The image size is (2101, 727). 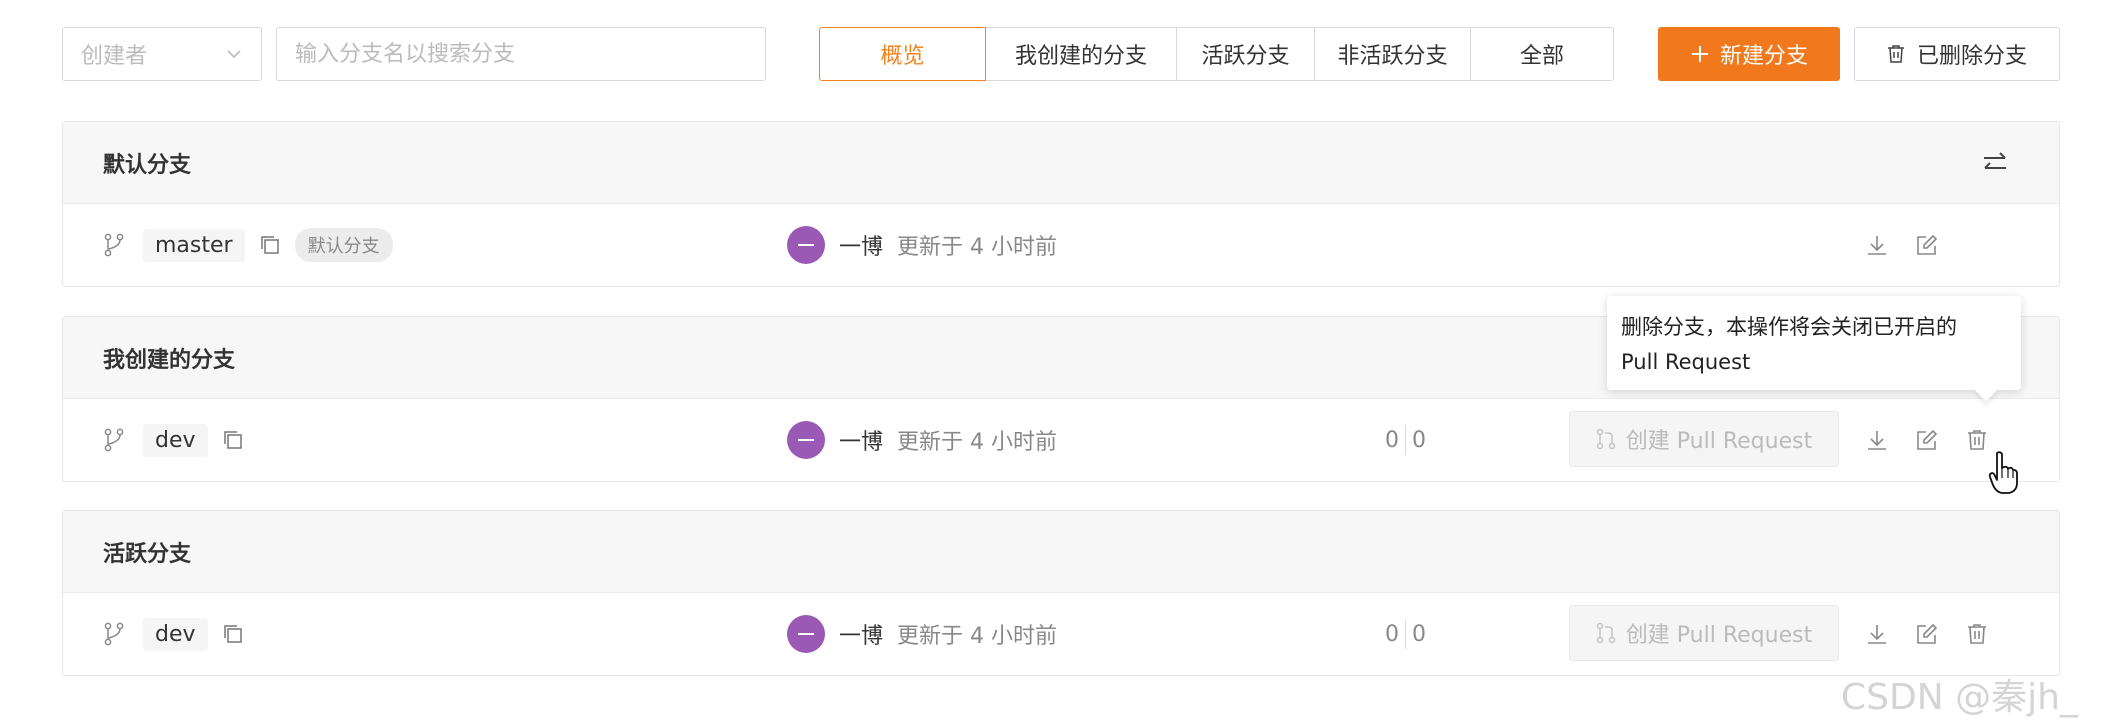 What do you see at coordinates (147, 554) in the screenshot?
I see `section-title: 活跃分支` at bounding box center [147, 554].